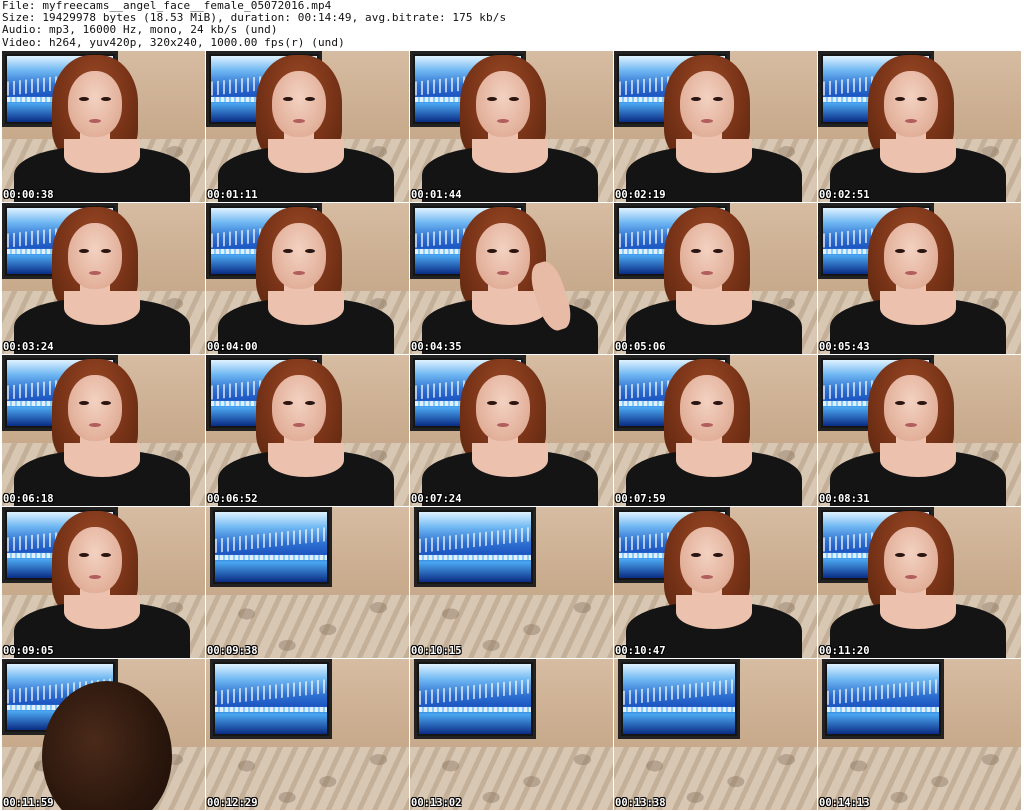  I want to click on video-frame-thumbnail: 00:14:13, so click(919, 734).